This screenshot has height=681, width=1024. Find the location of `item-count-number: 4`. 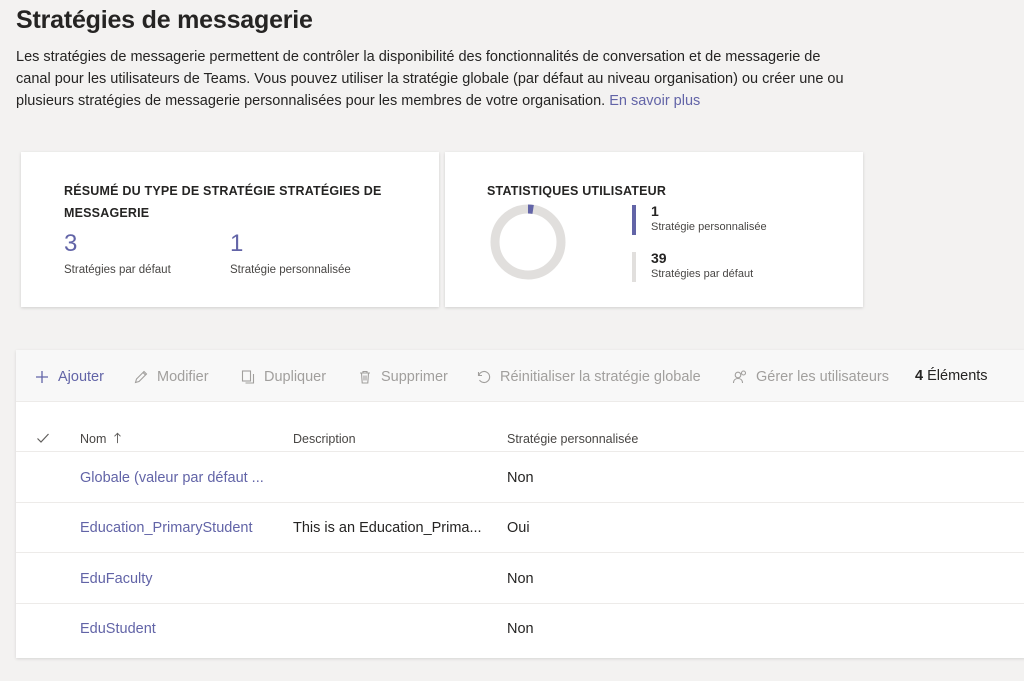

item-count-number: 4 is located at coordinates (919, 376).